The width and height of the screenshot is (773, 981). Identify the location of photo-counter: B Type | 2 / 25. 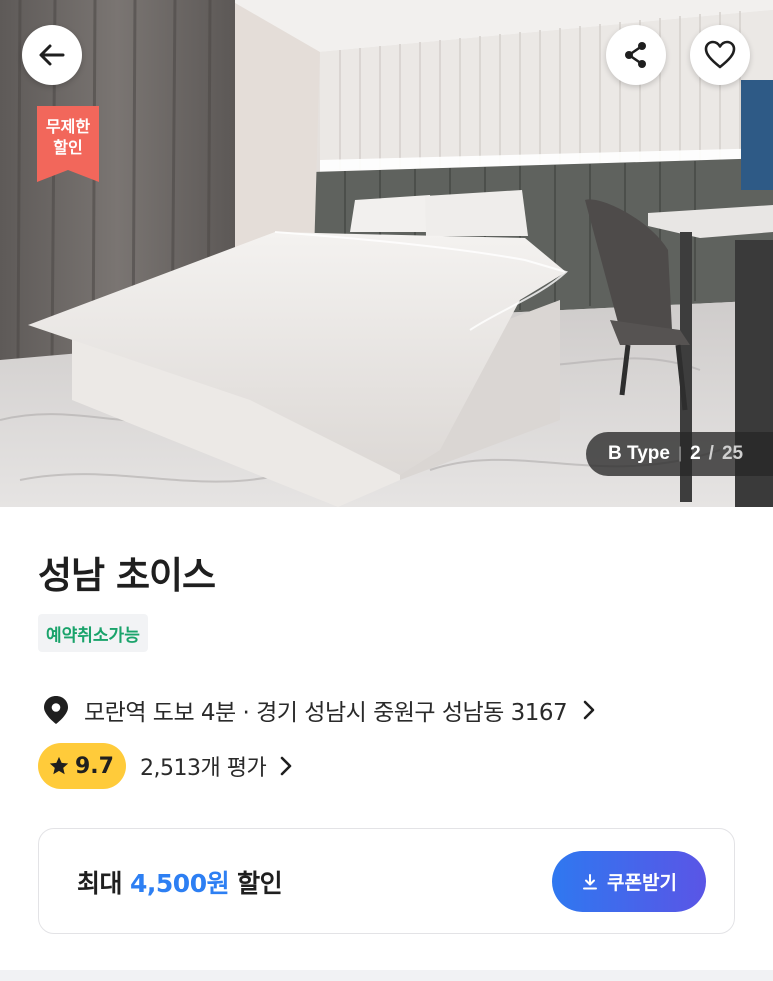
(679, 454).